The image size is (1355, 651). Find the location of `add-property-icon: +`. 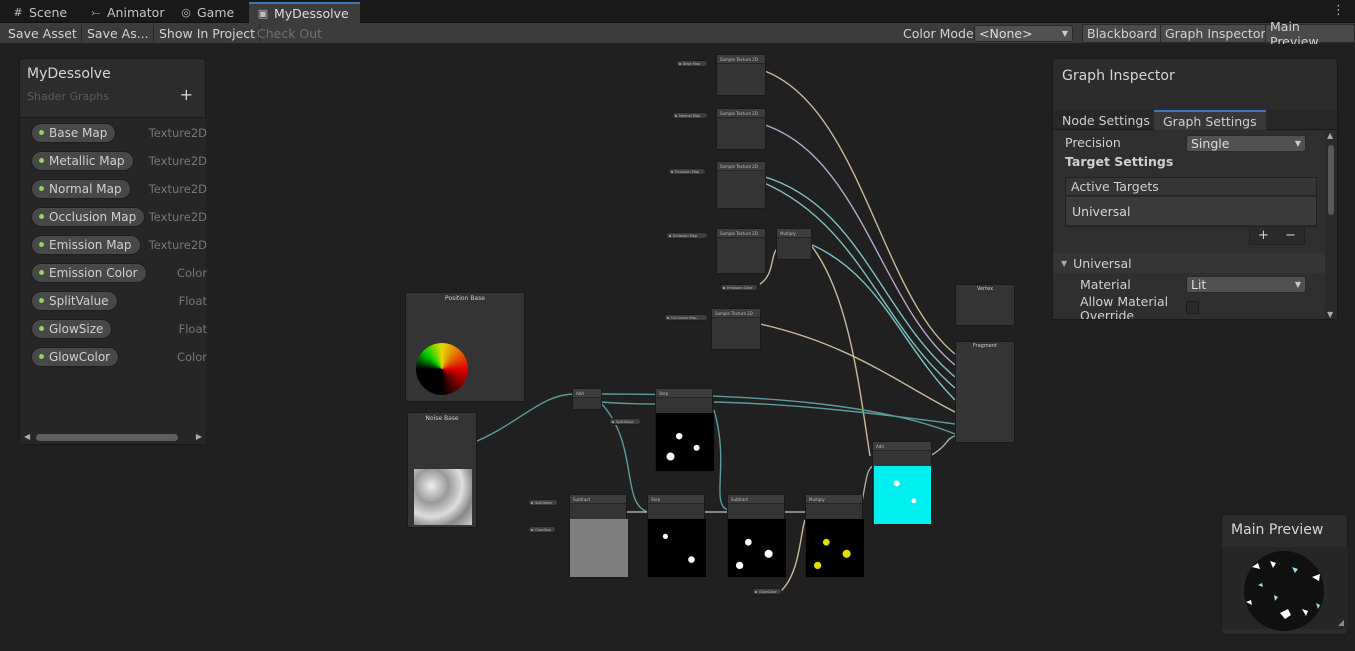

add-property-icon: + is located at coordinates (186, 94).